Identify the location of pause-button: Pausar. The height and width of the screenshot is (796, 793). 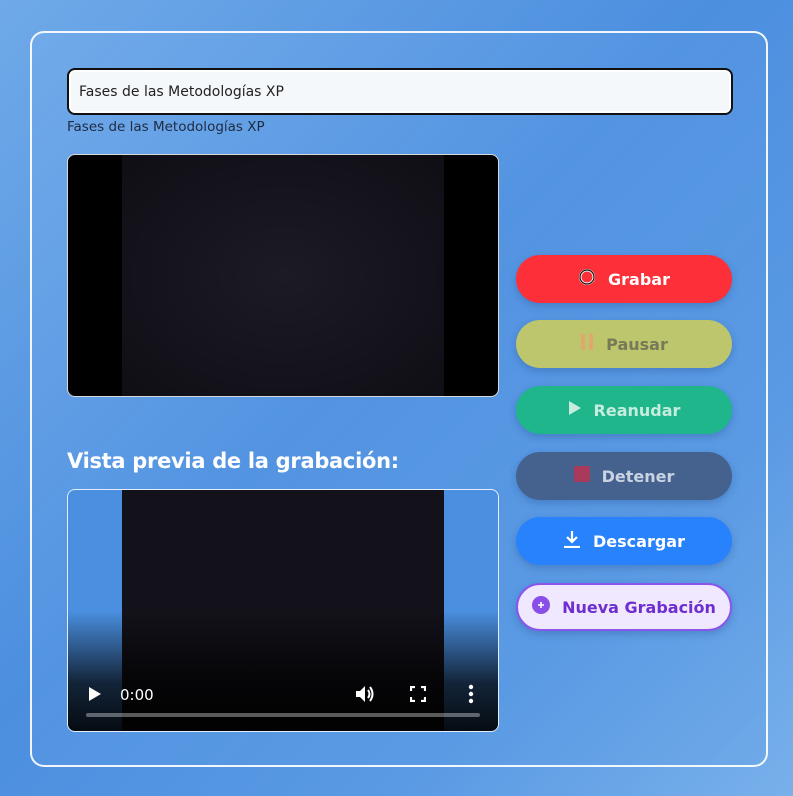
(624, 344).